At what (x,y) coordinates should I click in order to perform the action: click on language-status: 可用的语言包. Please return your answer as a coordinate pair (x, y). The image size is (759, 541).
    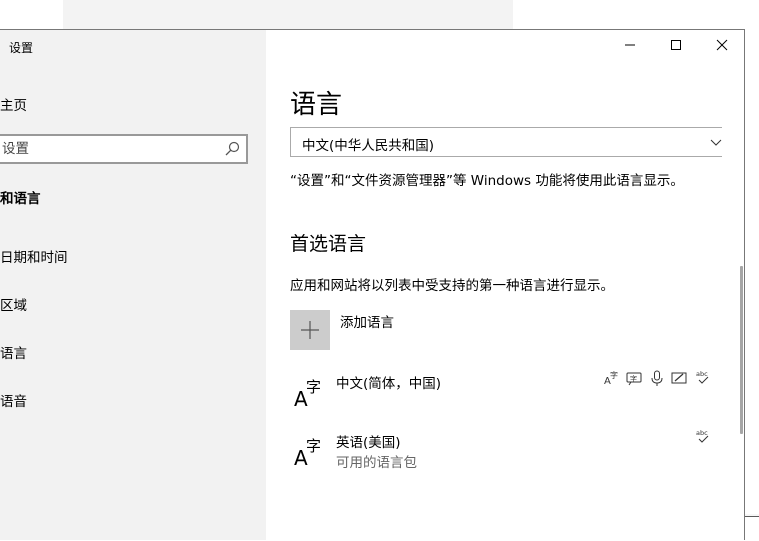
    Looking at the image, I should click on (376, 463).